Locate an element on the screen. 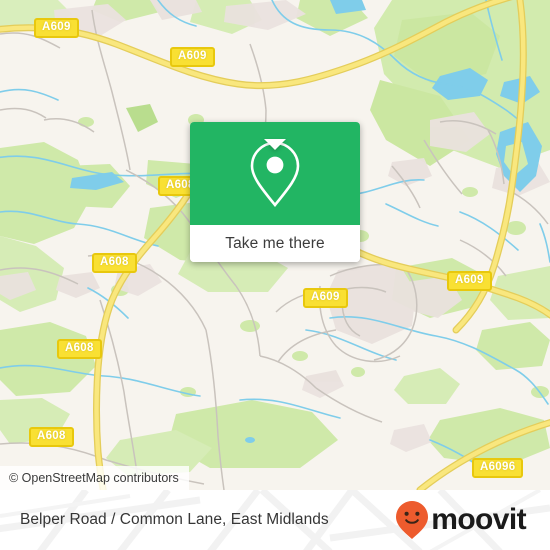 This screenshot has width=550, height=550. osm-attribution-text: © OpenStreetMap contributors is located at coordinates (94, 478).